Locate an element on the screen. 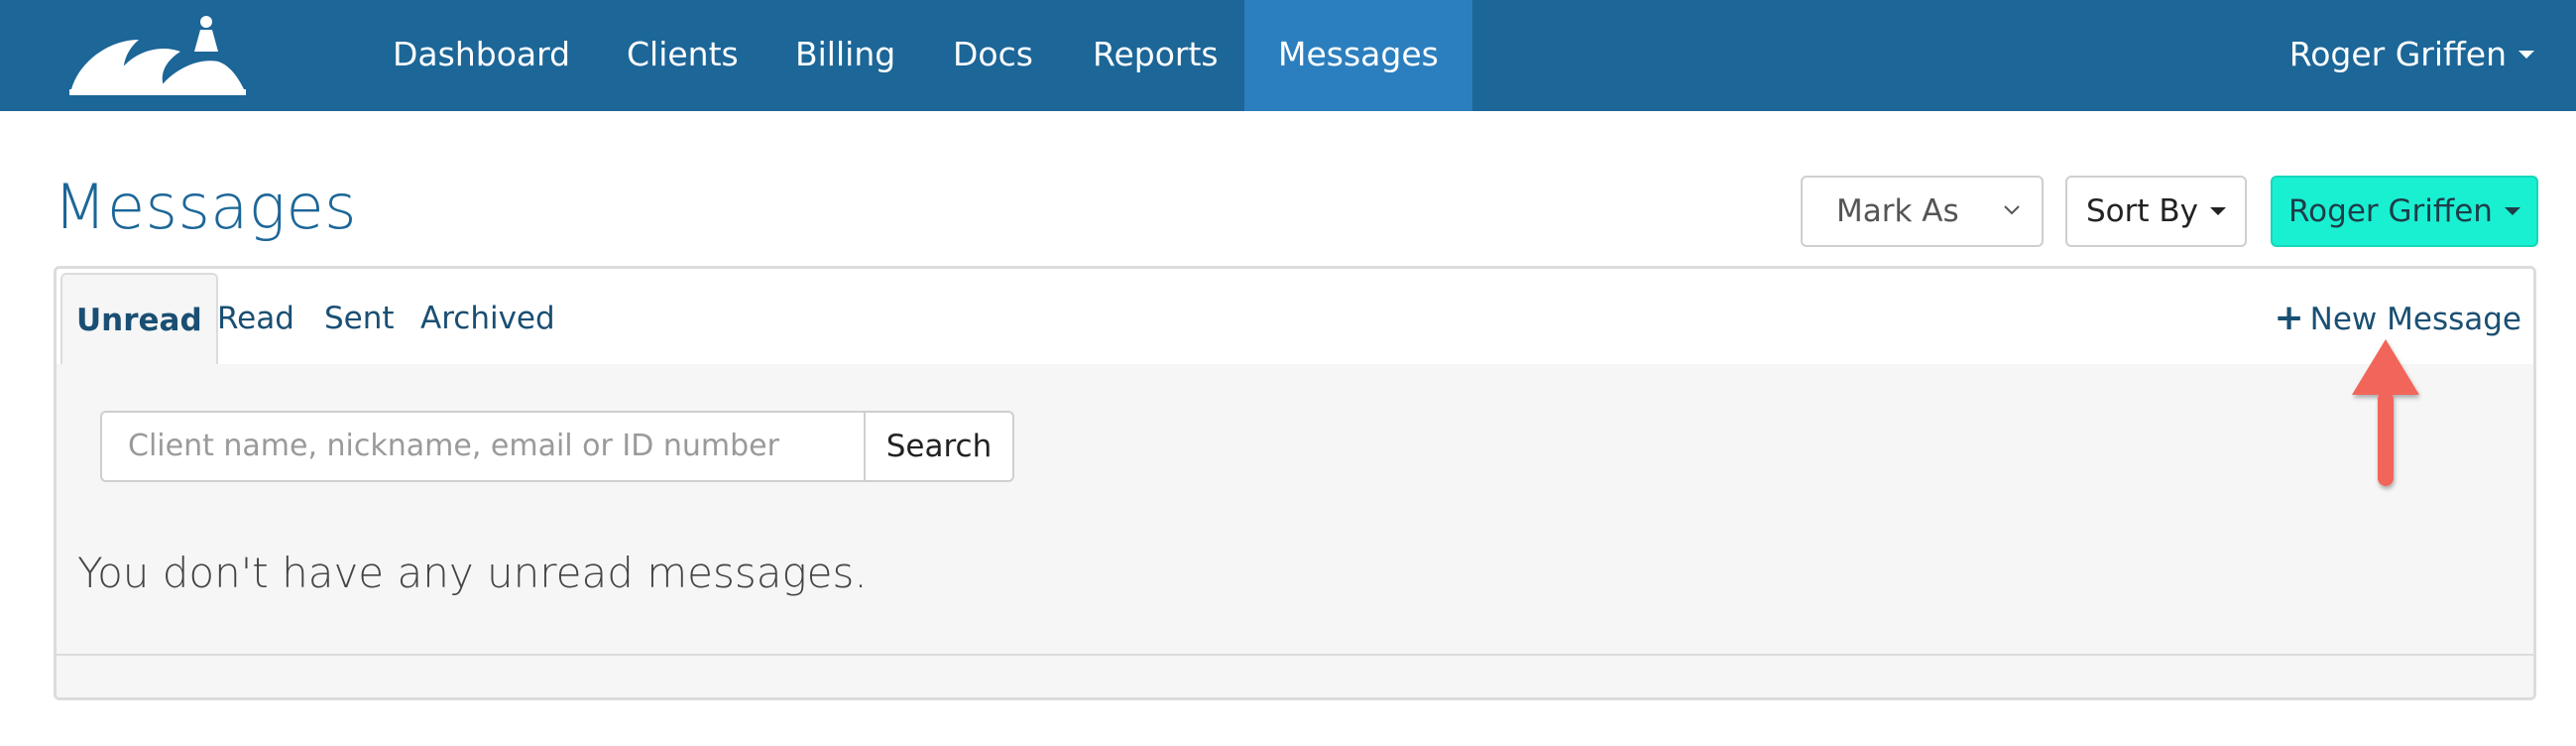  logo-icon is located at coordinates (158, 55).